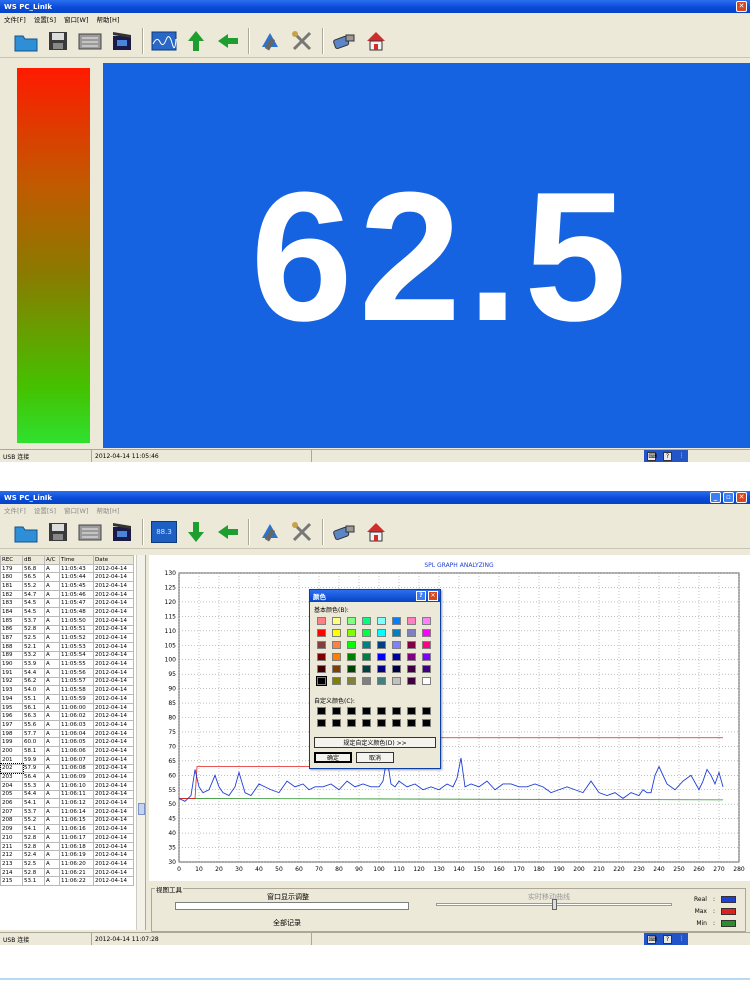 This screenshot has width=750, height=983. Describe the element at coordinates (164, 41) in the screenshot. I see `graph-mode-button` at that location.